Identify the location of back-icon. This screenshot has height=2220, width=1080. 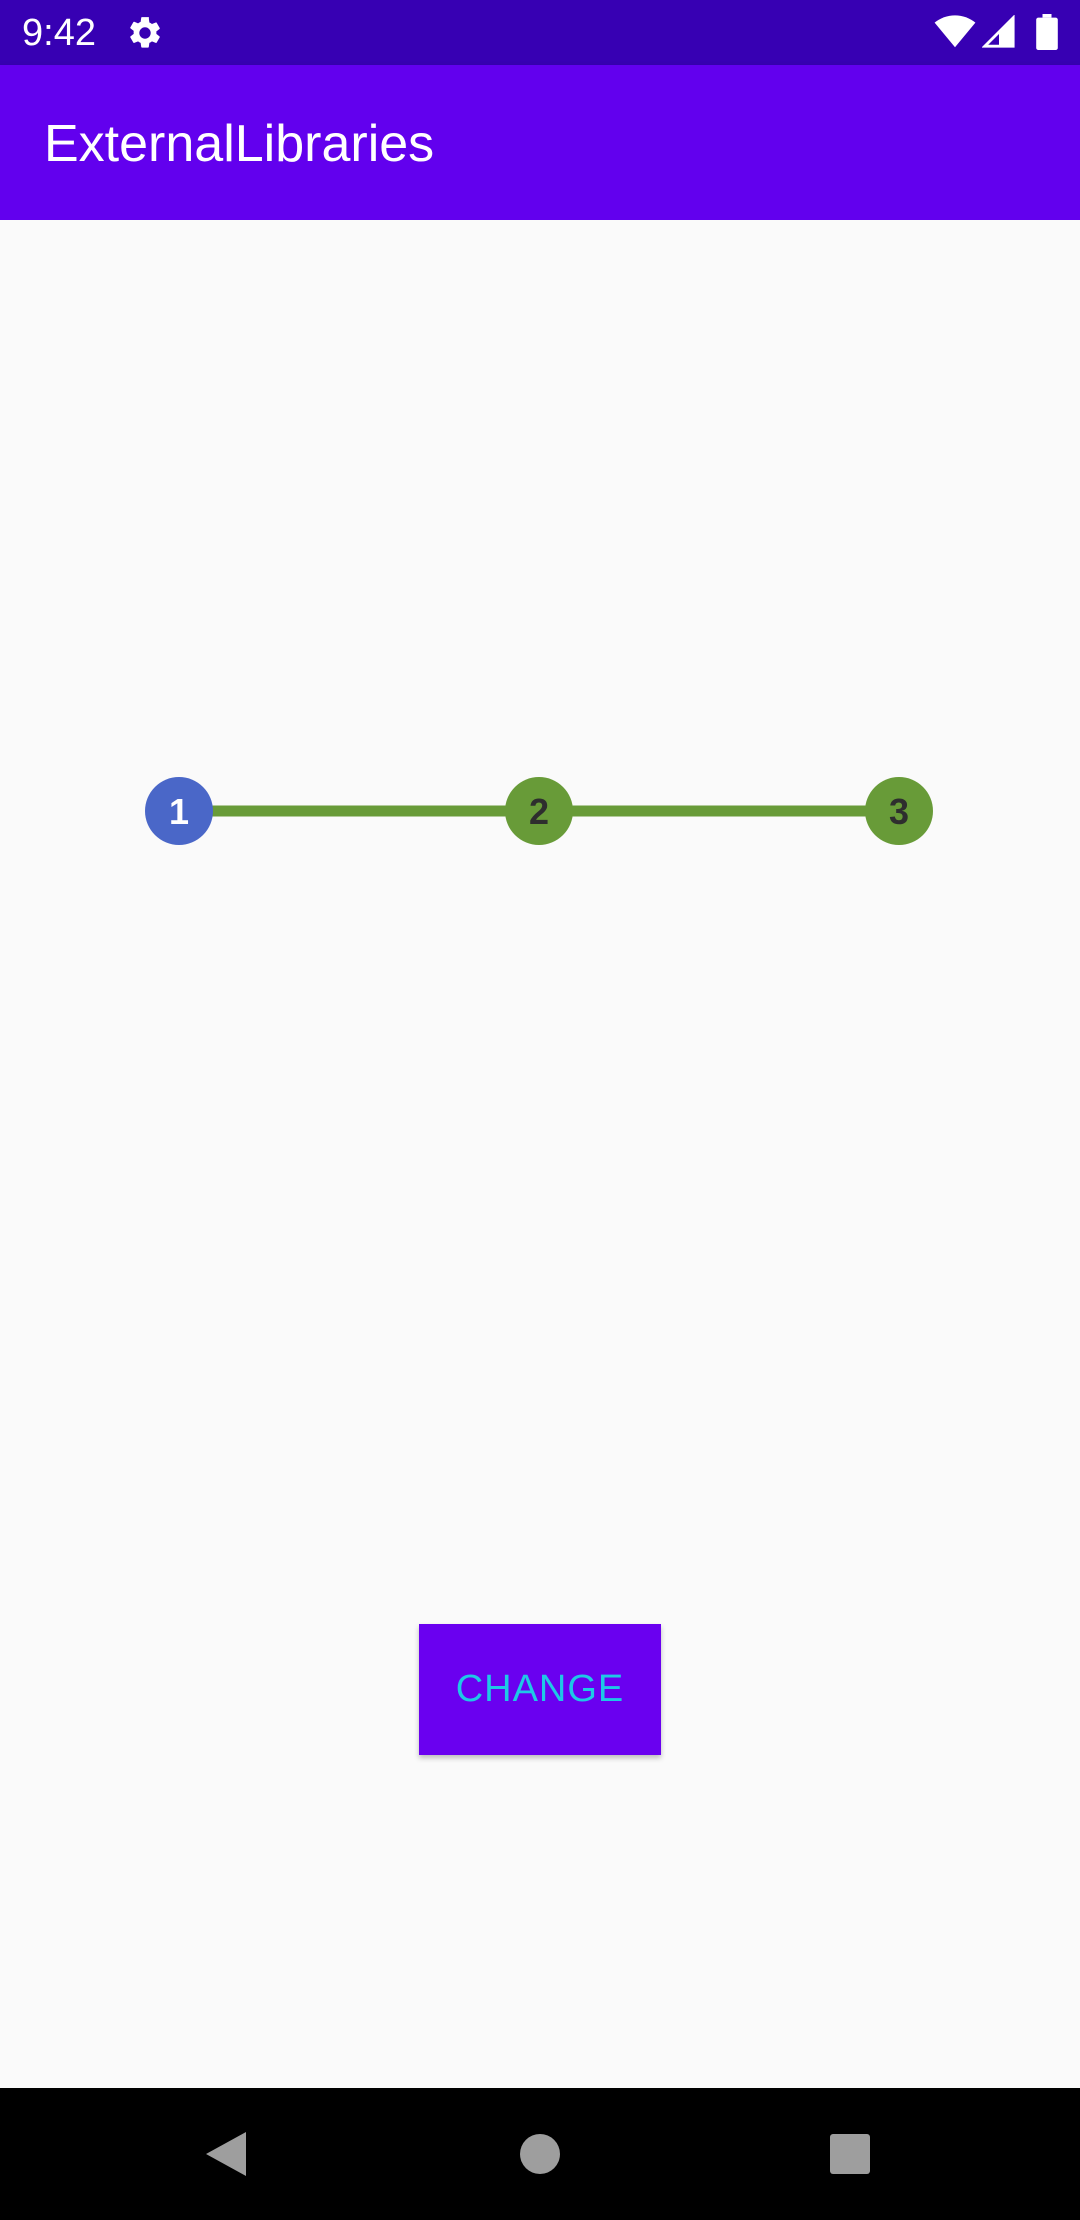
(226, 2154).